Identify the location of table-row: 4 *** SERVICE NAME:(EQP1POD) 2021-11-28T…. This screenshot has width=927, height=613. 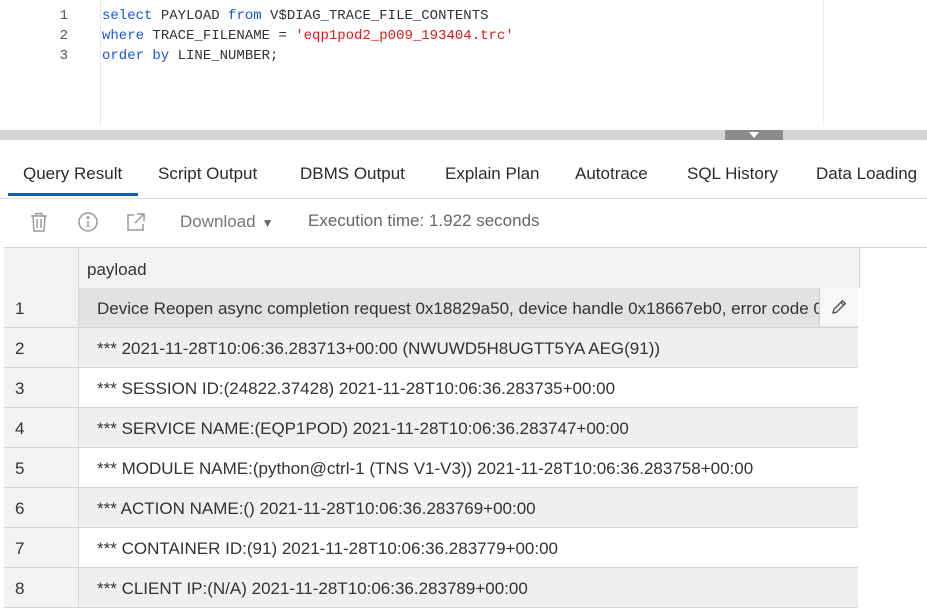
(431, 428).